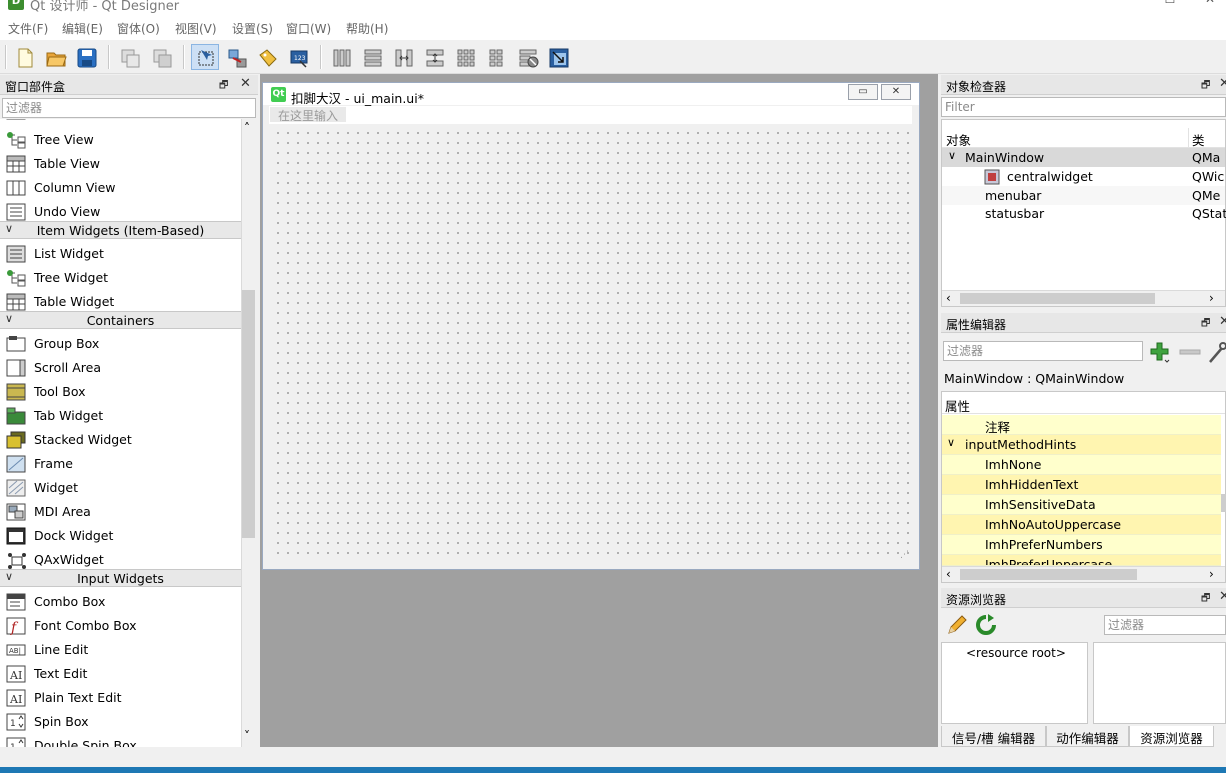  I want to click on size-grip-icon: ⋰, so click(904, 555).